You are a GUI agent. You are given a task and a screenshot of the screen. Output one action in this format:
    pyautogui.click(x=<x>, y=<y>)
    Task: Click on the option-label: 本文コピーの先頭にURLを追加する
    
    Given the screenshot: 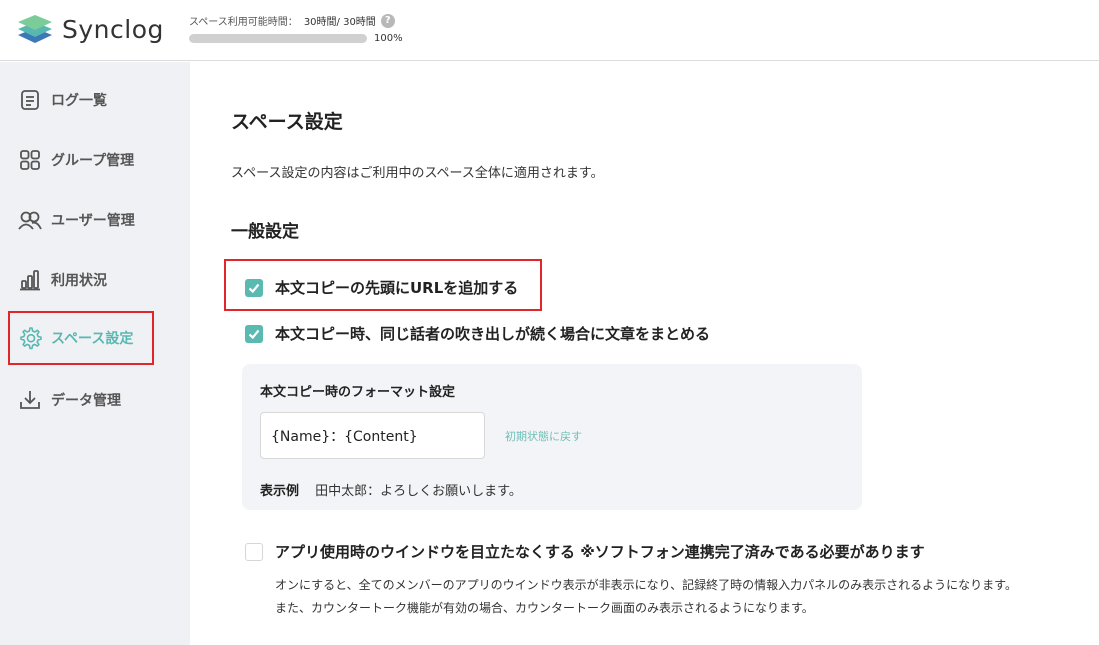 What is the action you would take?
    pyautogui.click(x=397, y=288)
    